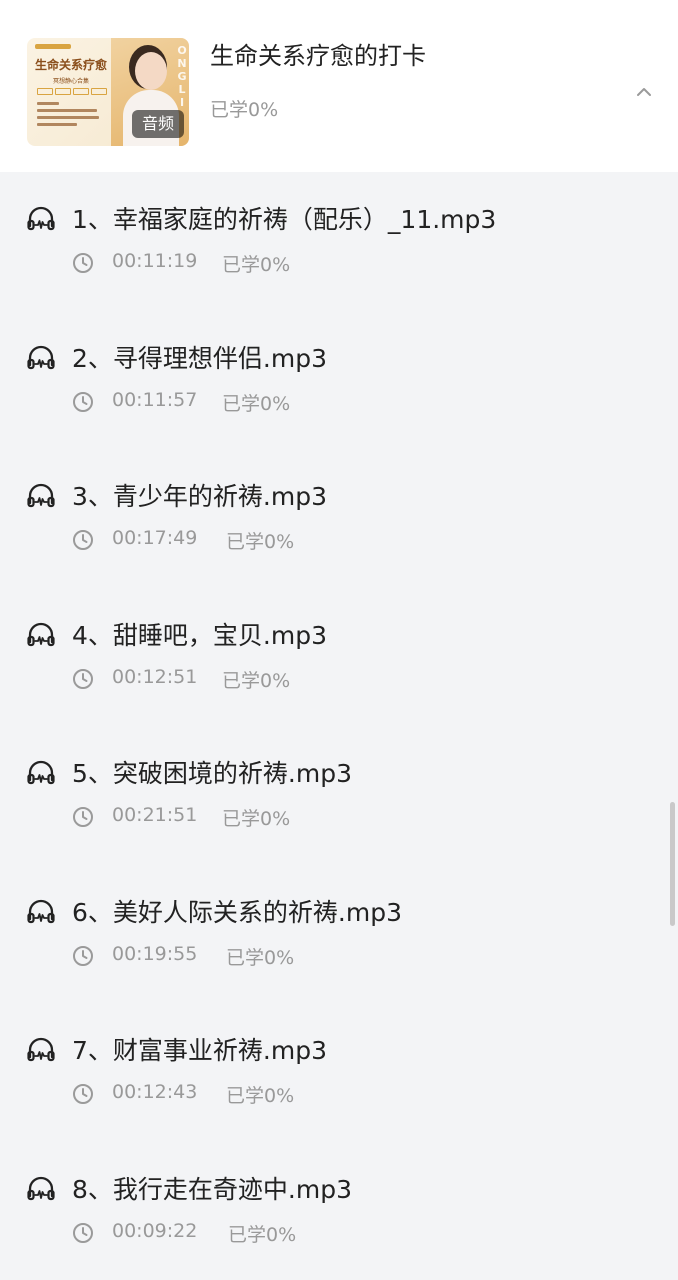 Image resolution: width=678 pixels, height=1280 pixels. Describe the element at coordinates (71, 65) in the screenshot. I see `cover-title: 生命关系疗愈` at that location.